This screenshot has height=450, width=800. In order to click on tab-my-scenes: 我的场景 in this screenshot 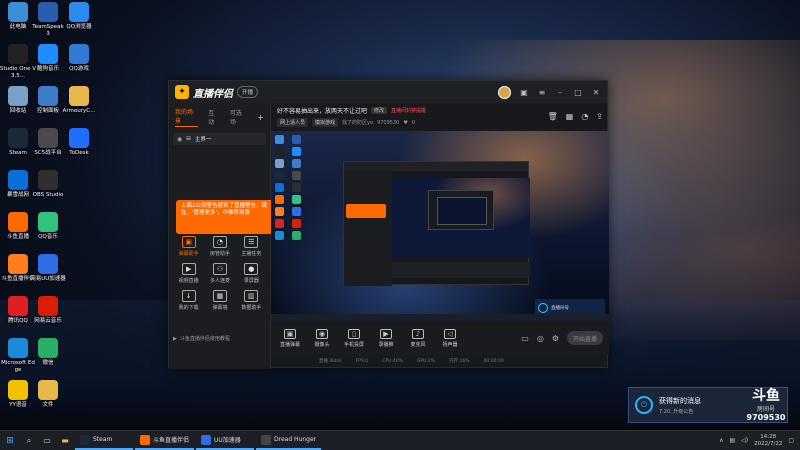, I will do `click(187, 117)`.